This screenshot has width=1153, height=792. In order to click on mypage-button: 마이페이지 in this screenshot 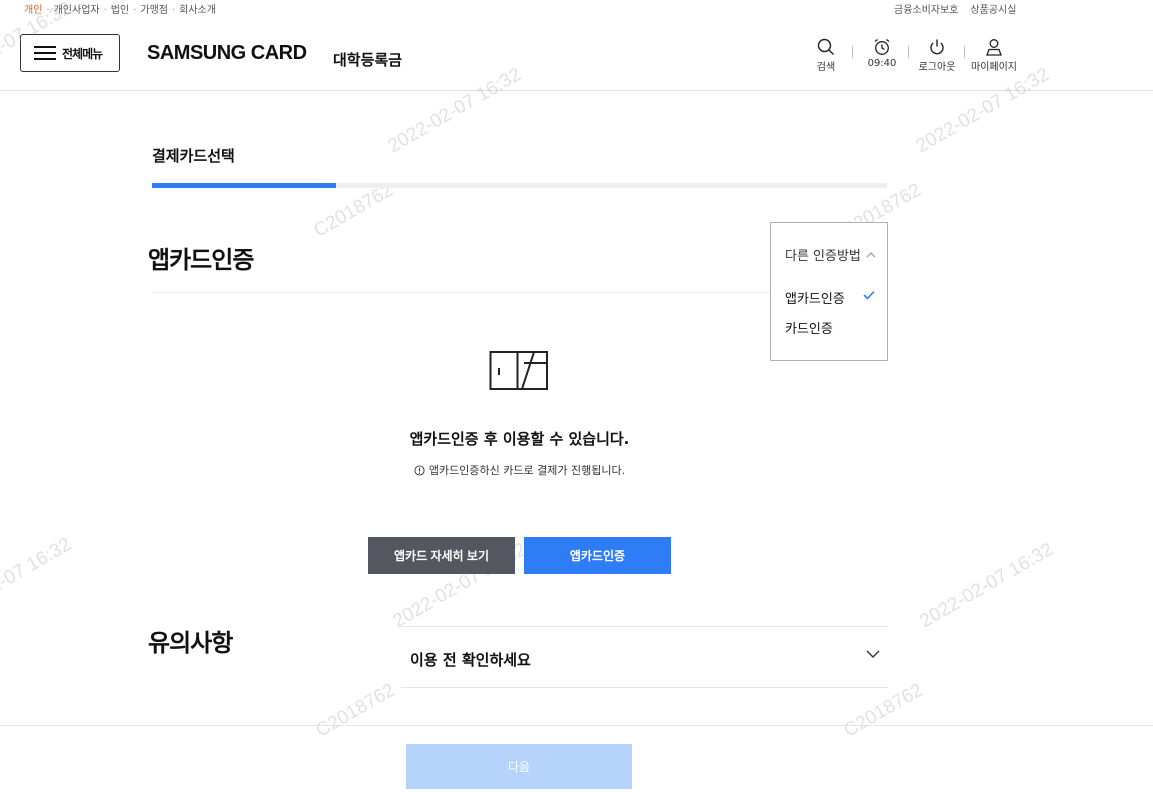, I will do `click(994, 55)`.